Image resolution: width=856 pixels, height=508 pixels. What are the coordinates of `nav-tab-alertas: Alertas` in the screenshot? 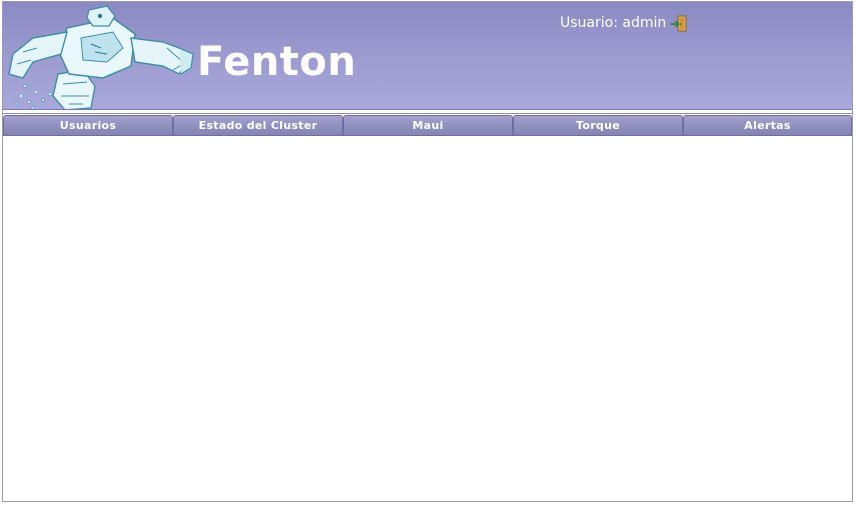 It's located at (767, 125).